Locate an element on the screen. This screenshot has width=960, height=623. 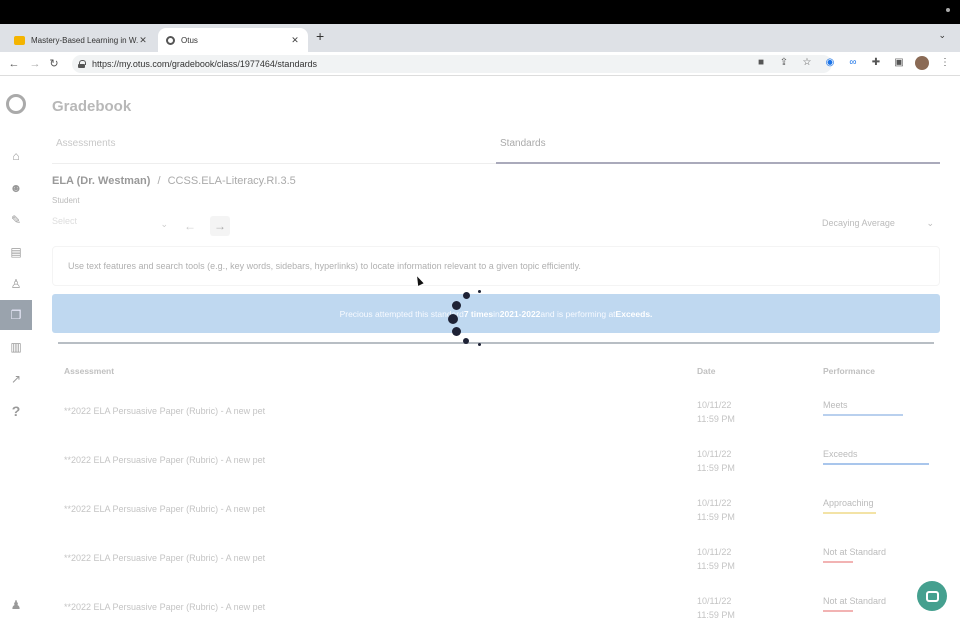
extension-loop-icon: ∞ is located at coordinates (853, 63).